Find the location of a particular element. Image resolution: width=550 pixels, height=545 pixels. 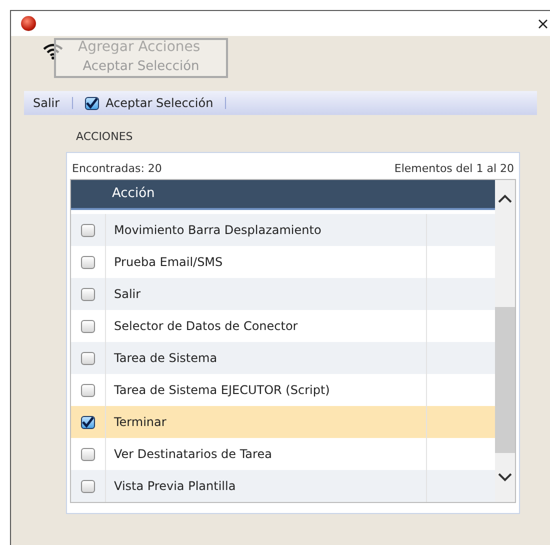

action-name: Prueba Email/SMS is located at coordinates (168, 262).